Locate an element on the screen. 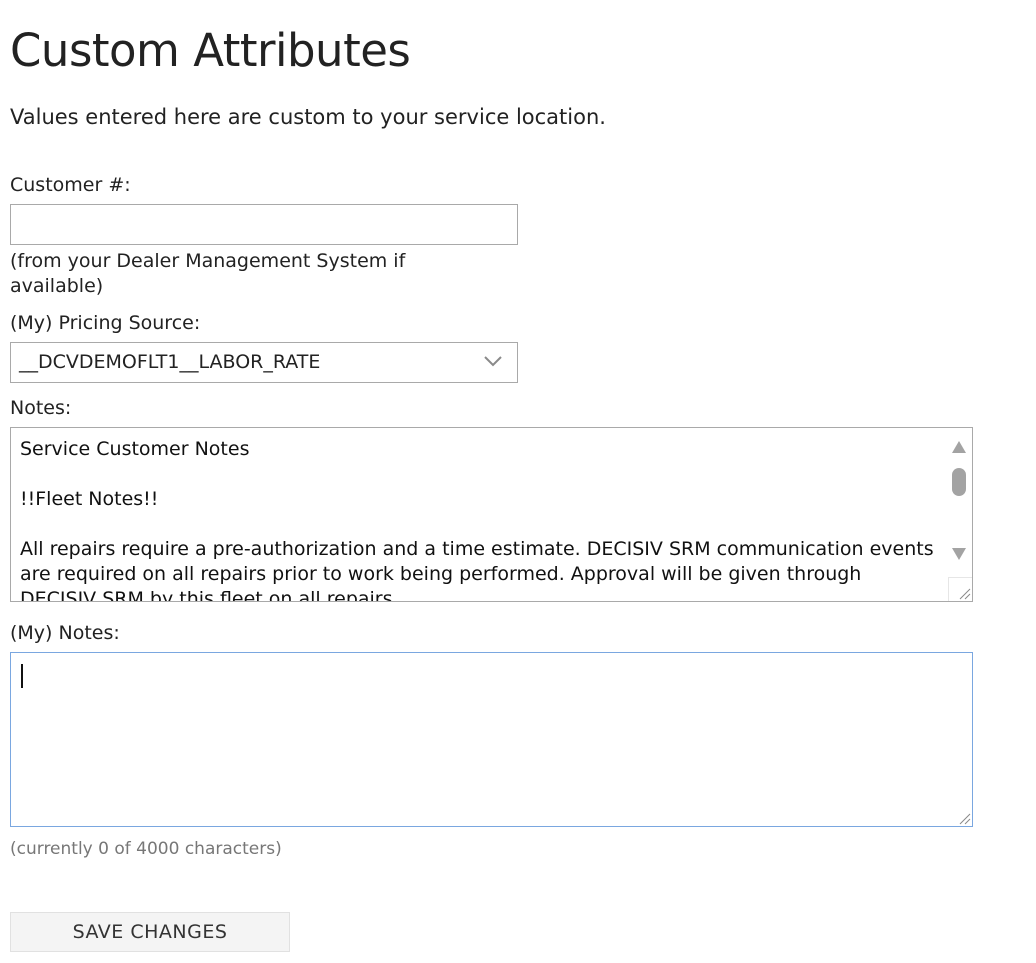 The image size is (1036, 963). pricing-source-select: __DCVDEMOFLT1__LABOR_RATE is located at coordinates (264, 362).